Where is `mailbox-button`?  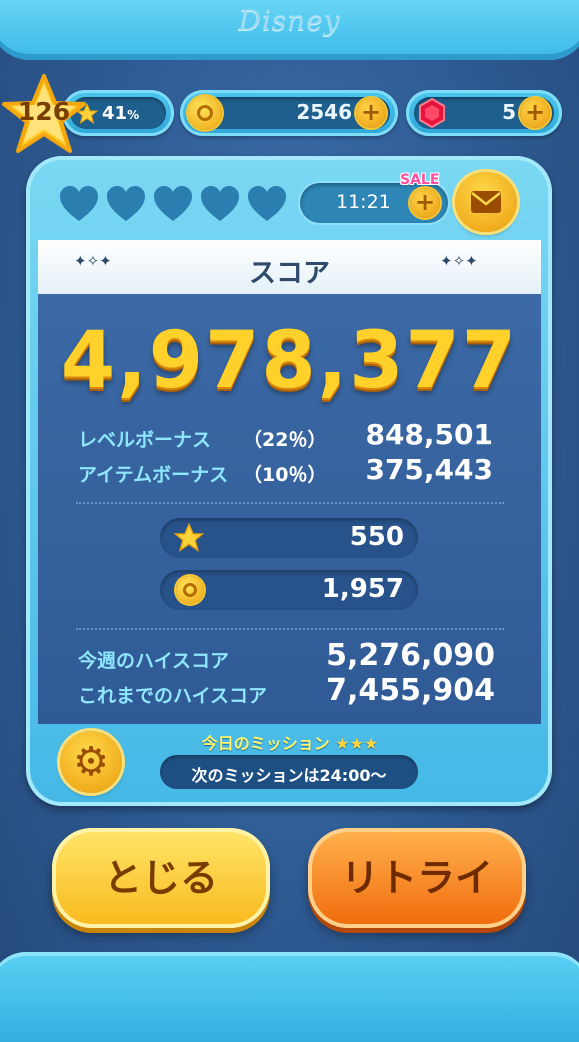
mailbox-button is located at coordinates (486, 202).